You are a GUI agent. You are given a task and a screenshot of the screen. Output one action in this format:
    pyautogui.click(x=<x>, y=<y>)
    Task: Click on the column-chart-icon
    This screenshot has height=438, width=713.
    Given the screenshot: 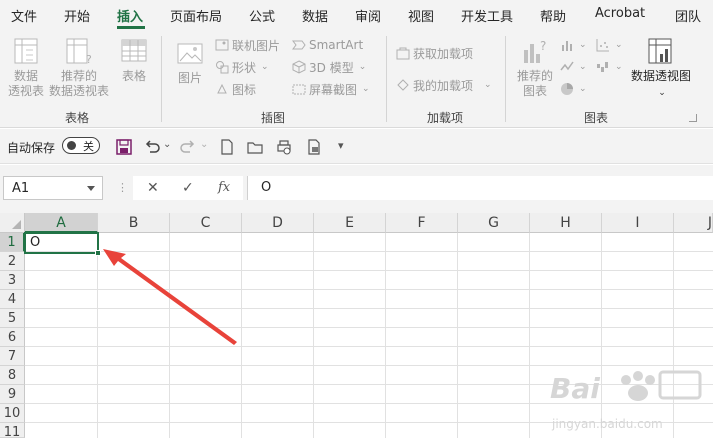 What is the action you would take?
    pyautogui.click(x=567, y=46)
    